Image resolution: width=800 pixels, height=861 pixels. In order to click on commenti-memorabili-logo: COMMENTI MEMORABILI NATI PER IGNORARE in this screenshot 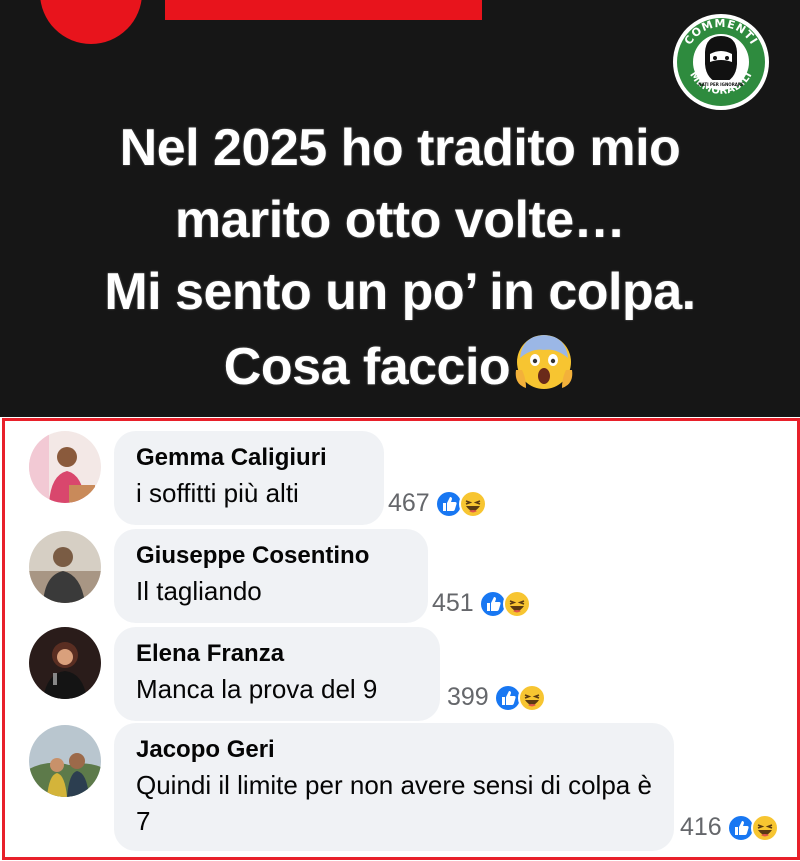, I will do `click(721, 62)`.